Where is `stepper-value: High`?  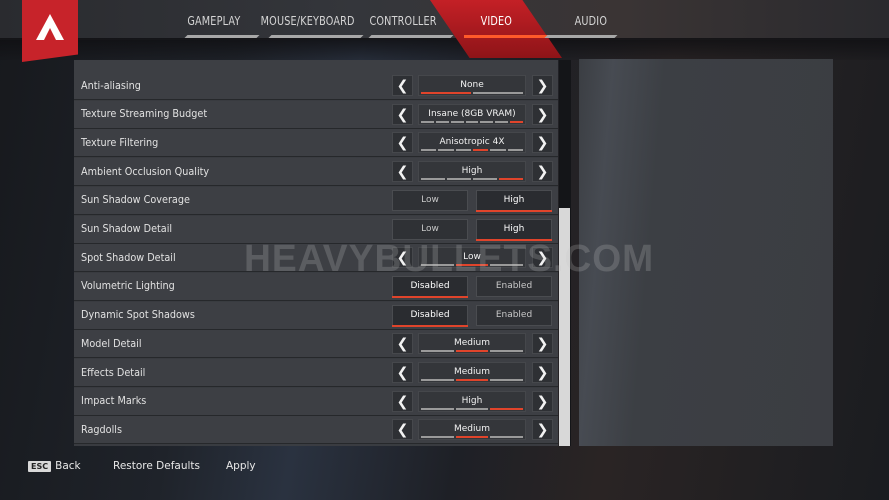
stepper-value: High is located at coordinates (472, 400).